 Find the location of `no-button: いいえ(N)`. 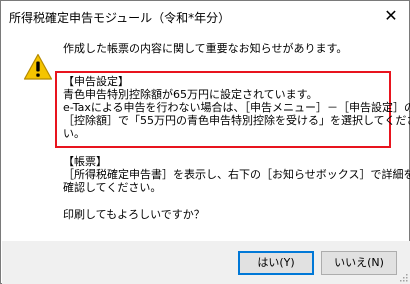

no-button: いいえ(N) is located at coordinates (359, 263).